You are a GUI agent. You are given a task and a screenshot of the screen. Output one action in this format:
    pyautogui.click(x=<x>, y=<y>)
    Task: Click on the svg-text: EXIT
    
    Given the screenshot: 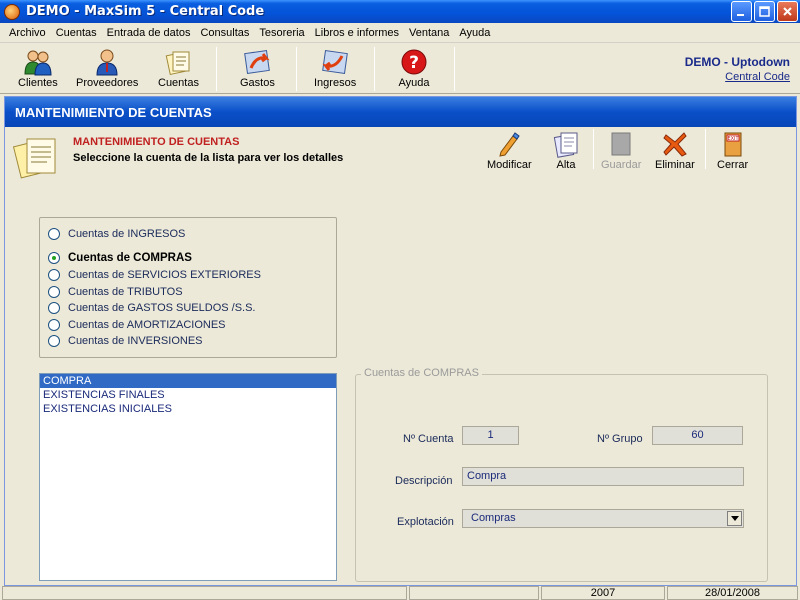 What is the action you would take?
    pyautogui.click(x=733, y=139)
    